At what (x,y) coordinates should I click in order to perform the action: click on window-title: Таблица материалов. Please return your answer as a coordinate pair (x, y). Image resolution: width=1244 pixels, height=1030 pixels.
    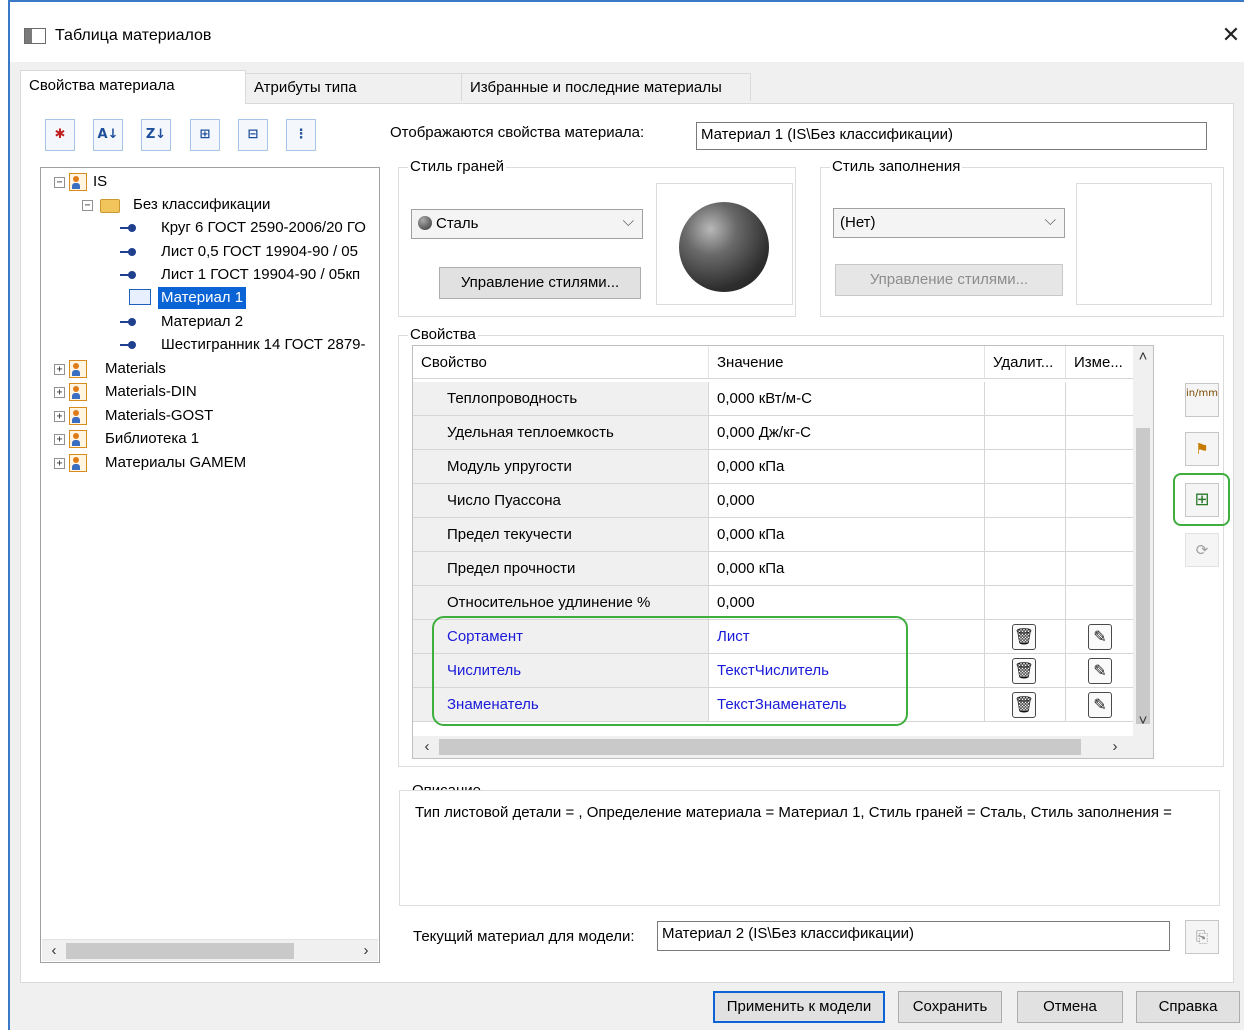
    Looking at the image, I should click on (133, 35).